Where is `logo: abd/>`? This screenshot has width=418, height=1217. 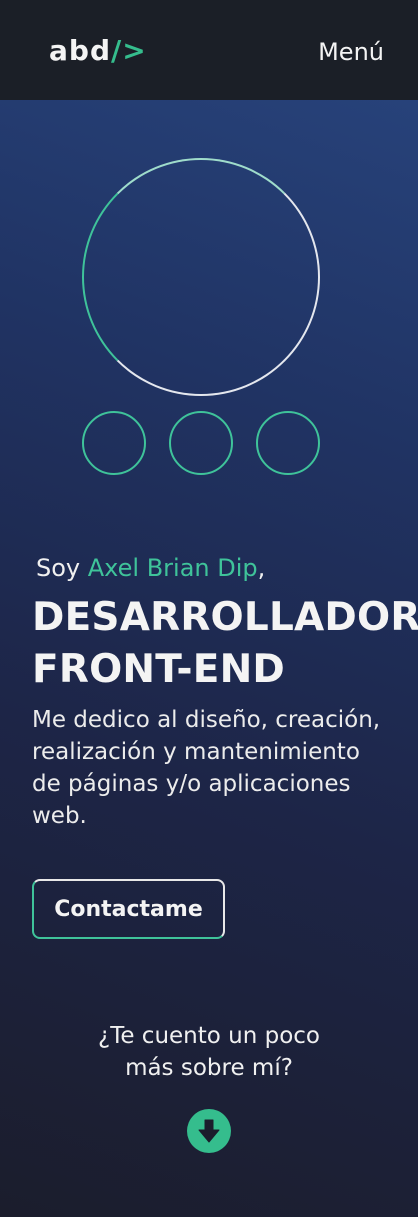
logo: abd/> is located at coordinates (98, 51).